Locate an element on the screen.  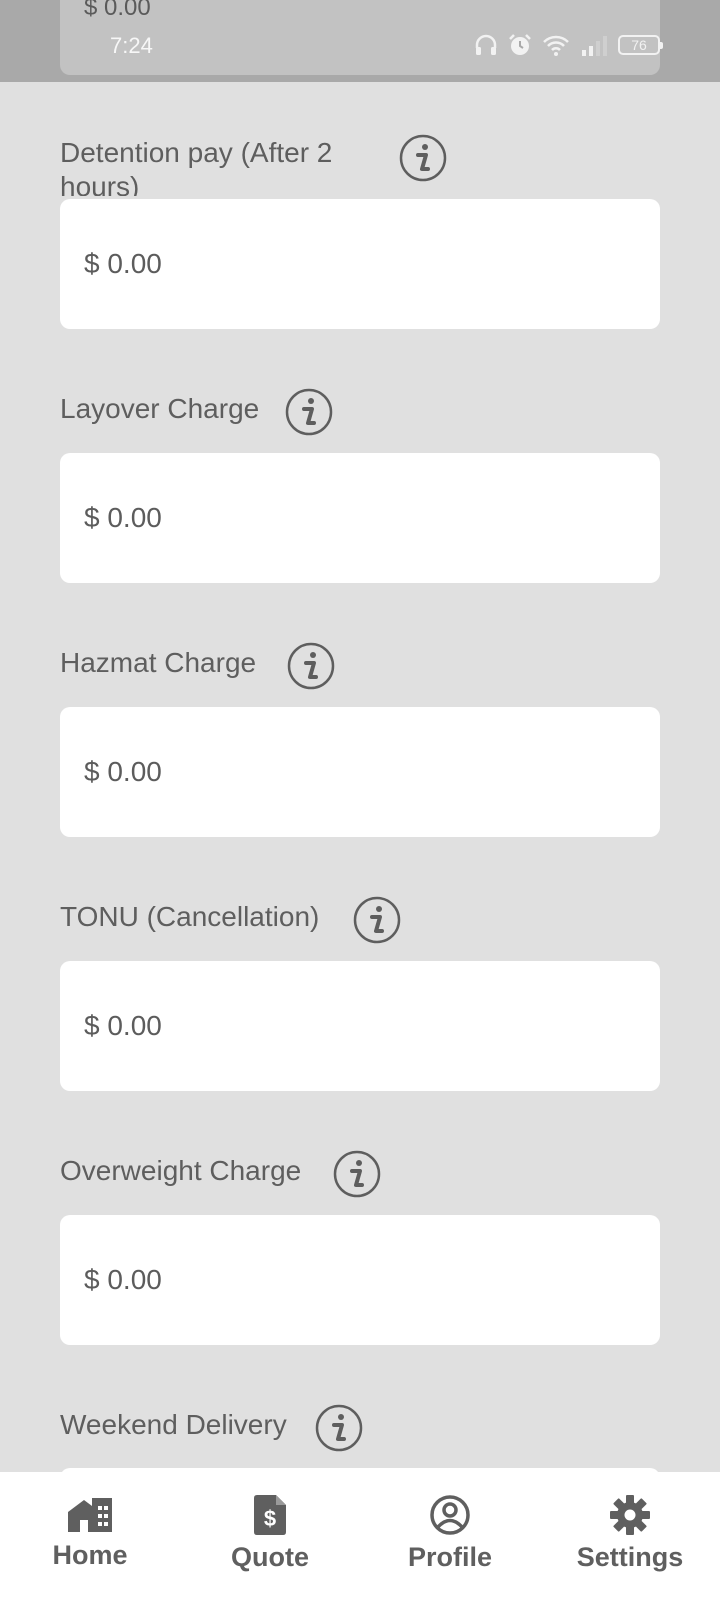
alarm-icon is located at coordinates (520, 45).